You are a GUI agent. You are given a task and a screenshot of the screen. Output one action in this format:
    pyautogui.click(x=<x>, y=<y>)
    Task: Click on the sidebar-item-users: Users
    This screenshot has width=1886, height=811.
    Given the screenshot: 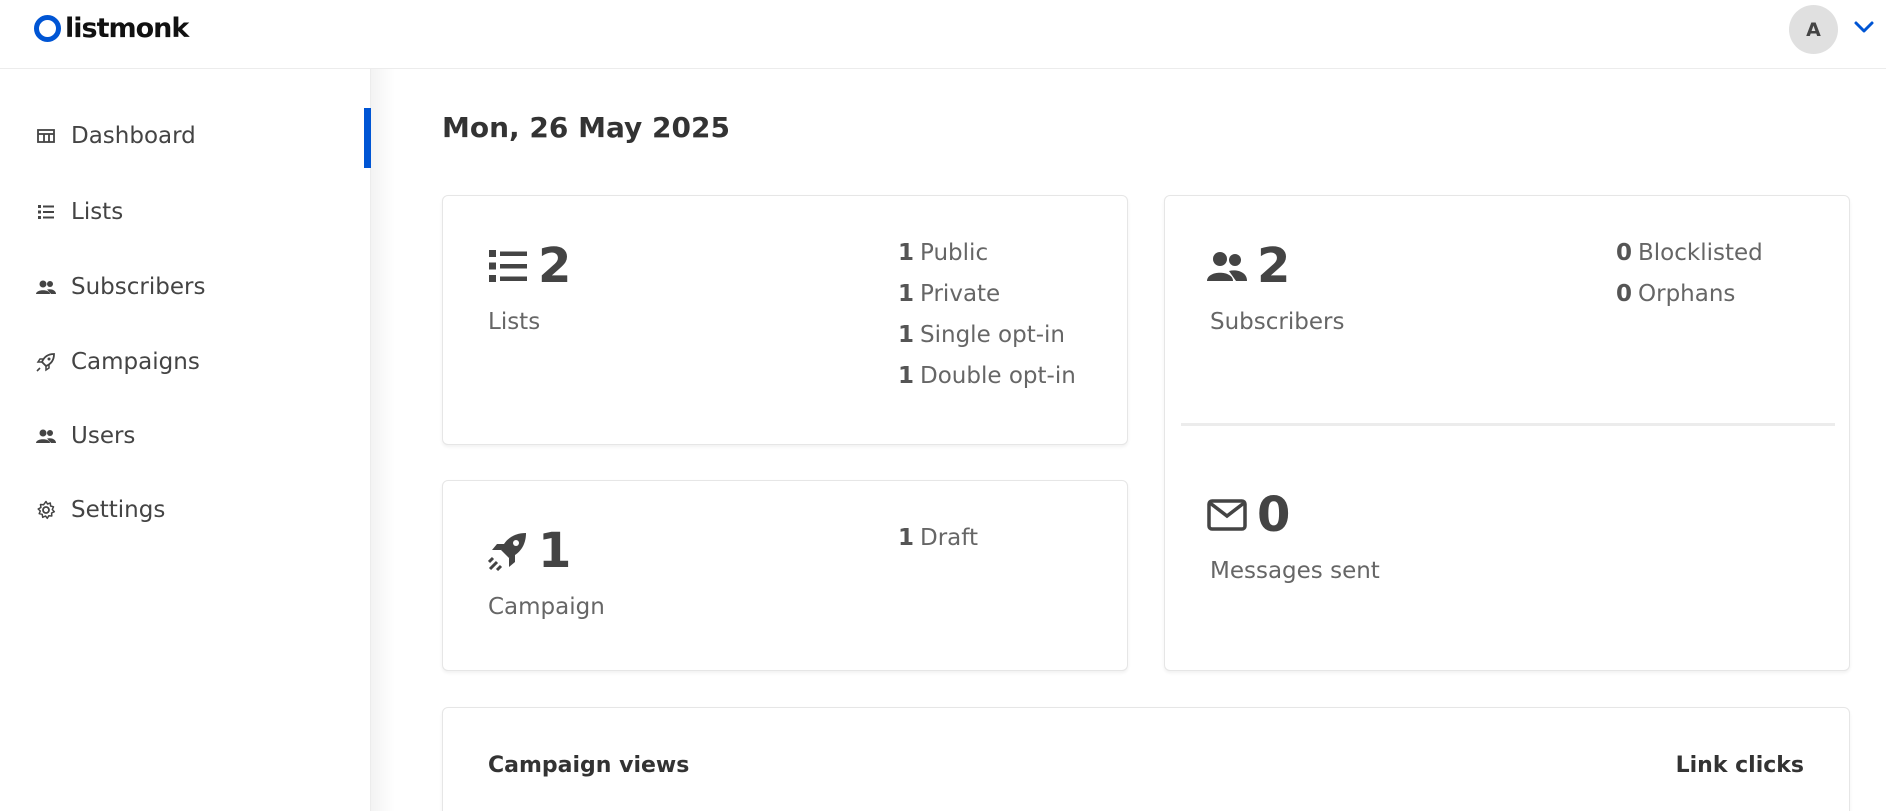 What is the action you would take?
    pyautogui.click(x=185, y=436)
    